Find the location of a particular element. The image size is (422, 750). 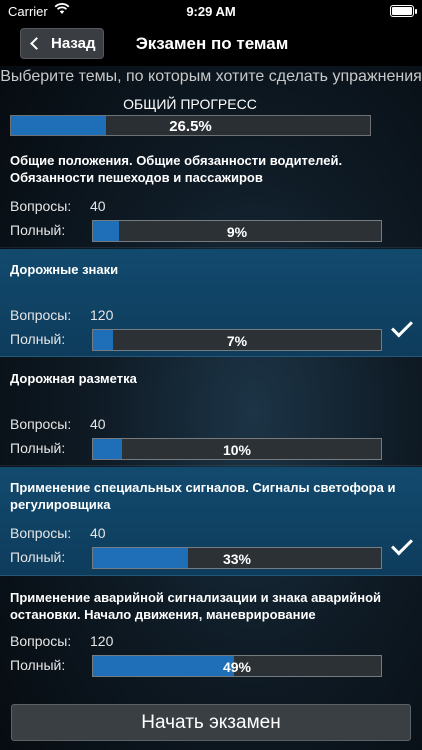

start-exam-button: Начать экзамен is located at coordinates (211, 722).